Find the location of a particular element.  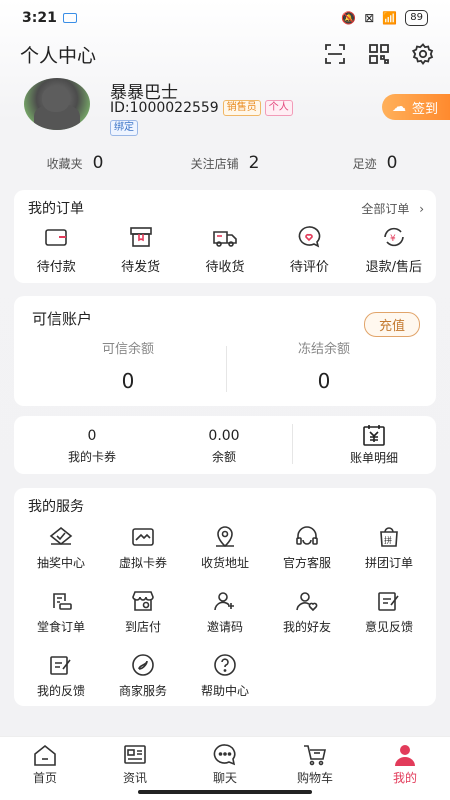

tab-label: 资讯 is located at coordinates (134, 778).